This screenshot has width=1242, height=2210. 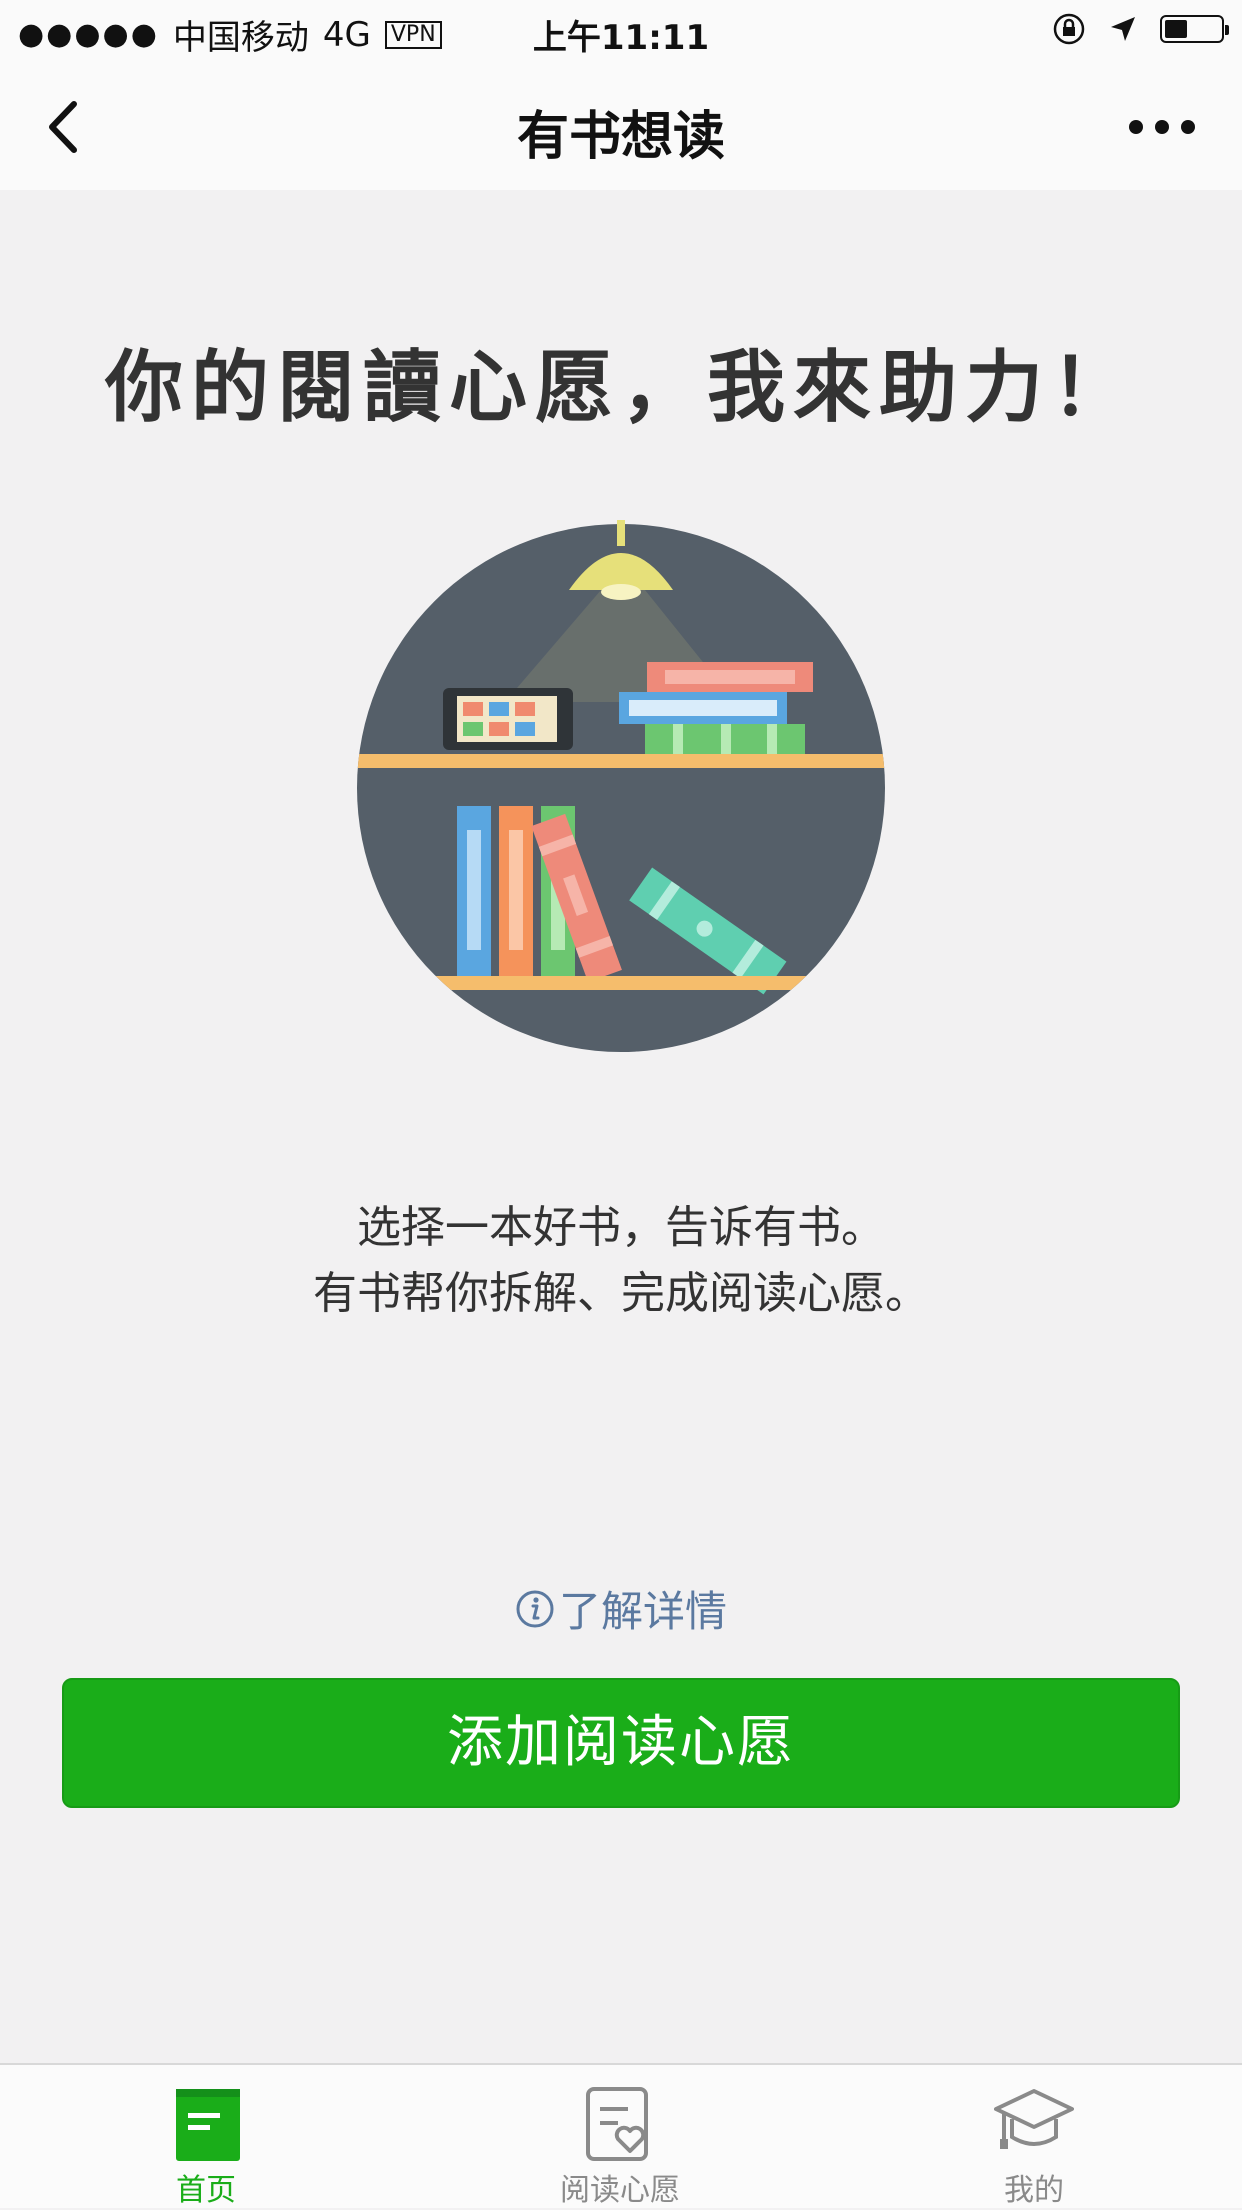 What do you see at coordinates (621, 1227) in the screenshot?
I see `description-line-1: 选择一本好书，告诉有书。` at bounding box center [621, 1227].